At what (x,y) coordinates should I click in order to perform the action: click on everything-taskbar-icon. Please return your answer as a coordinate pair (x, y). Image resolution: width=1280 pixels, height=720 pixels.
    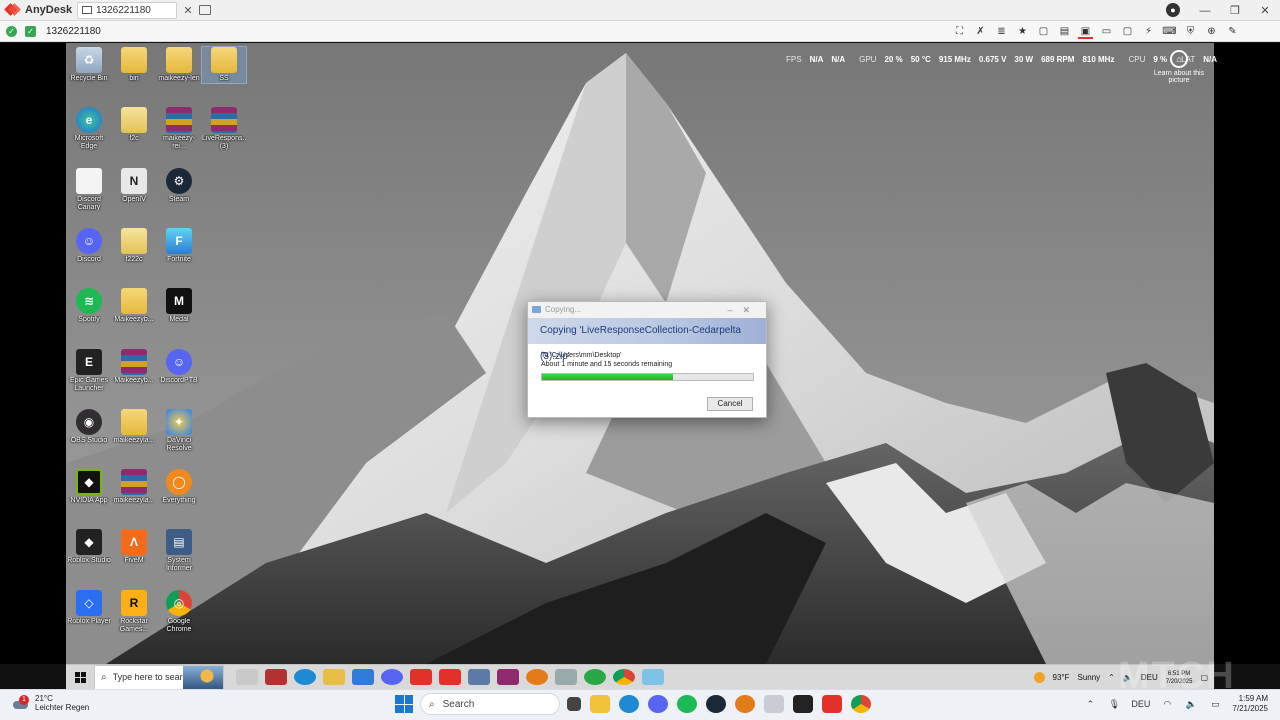
    Looking at the image, I should click on (537, 677).